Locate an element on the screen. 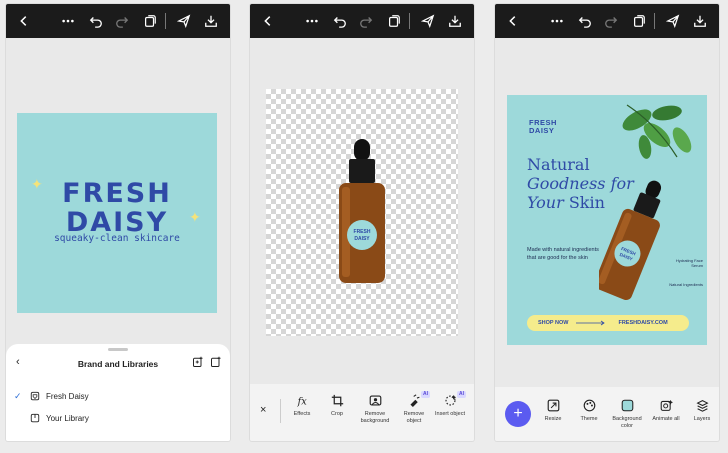  library-item-your-library: Your Library is located at coordinates (51, 418).